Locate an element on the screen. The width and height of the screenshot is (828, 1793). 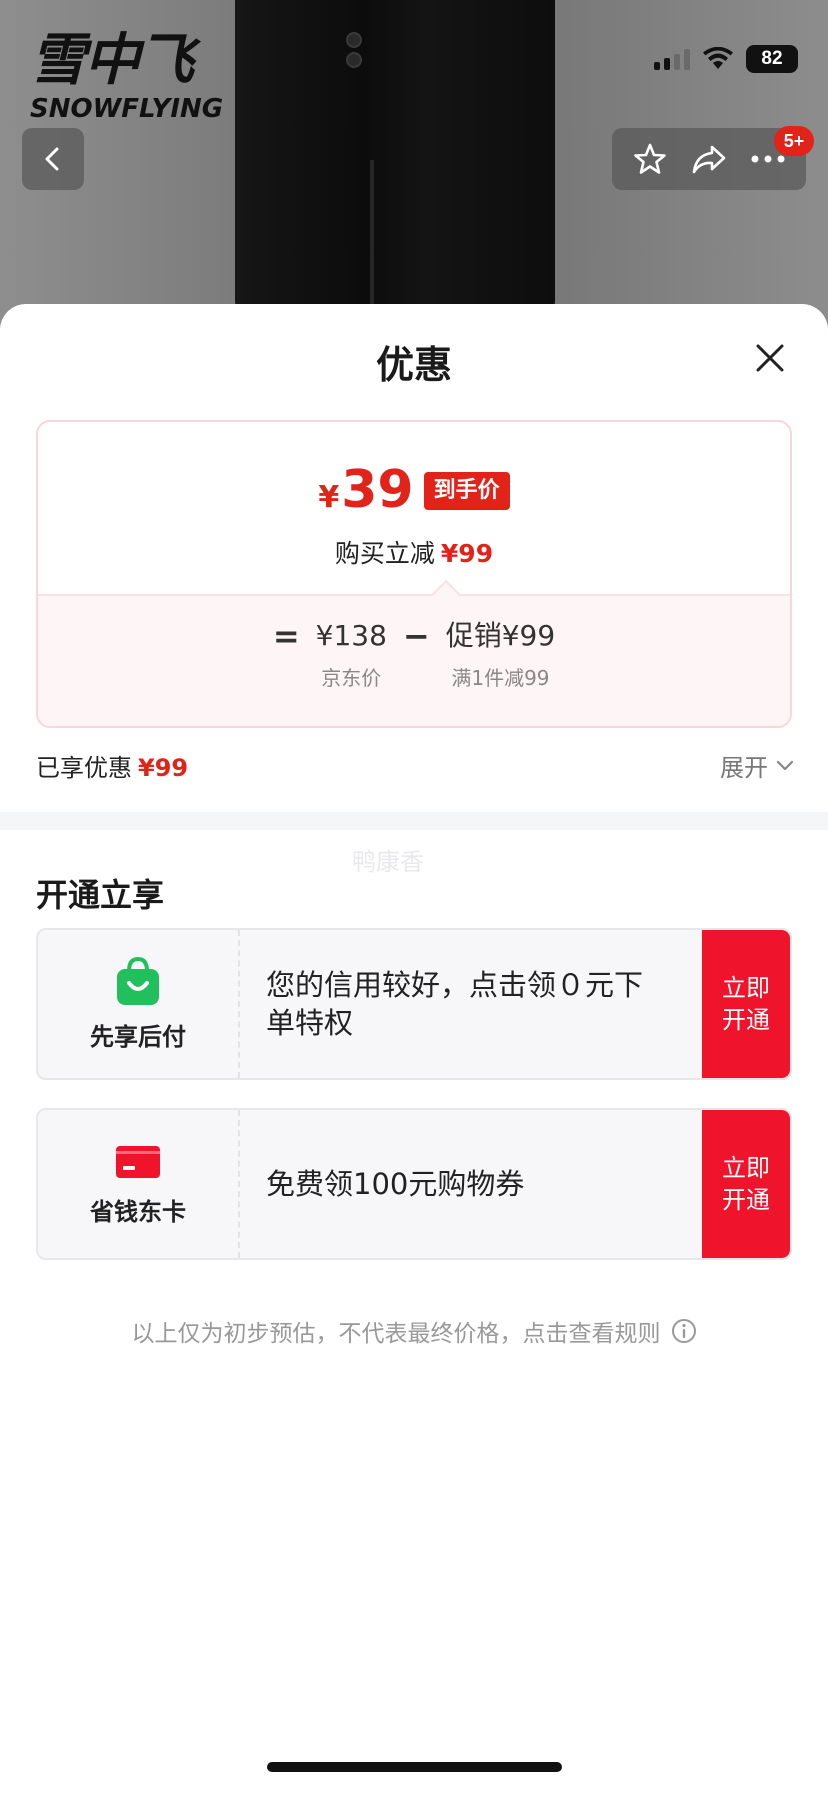
final-price: ¥ 39 到手价 is located at coordinates (414, 490).